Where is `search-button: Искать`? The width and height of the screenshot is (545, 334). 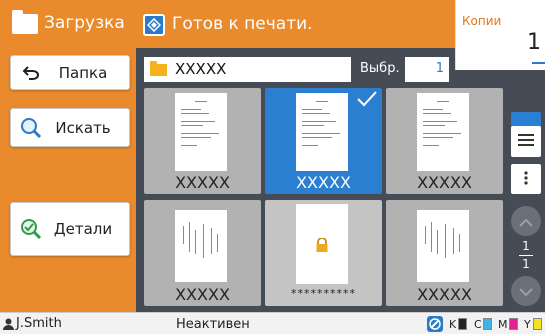 search-button: Искать is located at coordinates (70, 127).